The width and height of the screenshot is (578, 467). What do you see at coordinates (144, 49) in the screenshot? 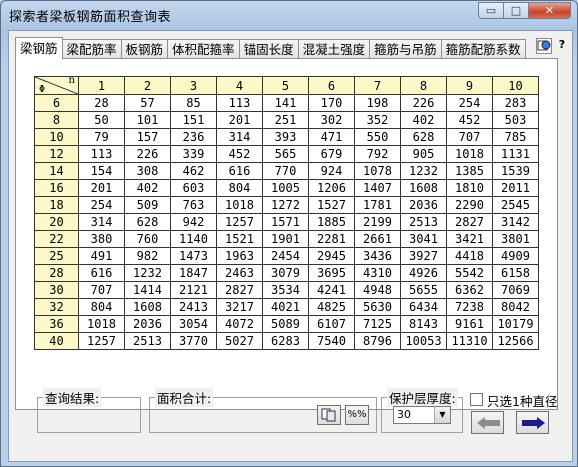
I see `tab-slab-rebar: 板钢筋` at bounding box center [144, 49].